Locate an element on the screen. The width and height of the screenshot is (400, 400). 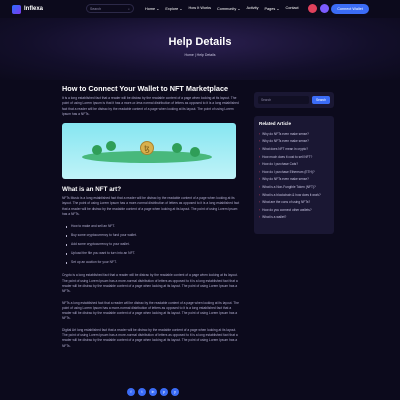
header-search-input: Search ⌕ is located at coordinates (110, 8).